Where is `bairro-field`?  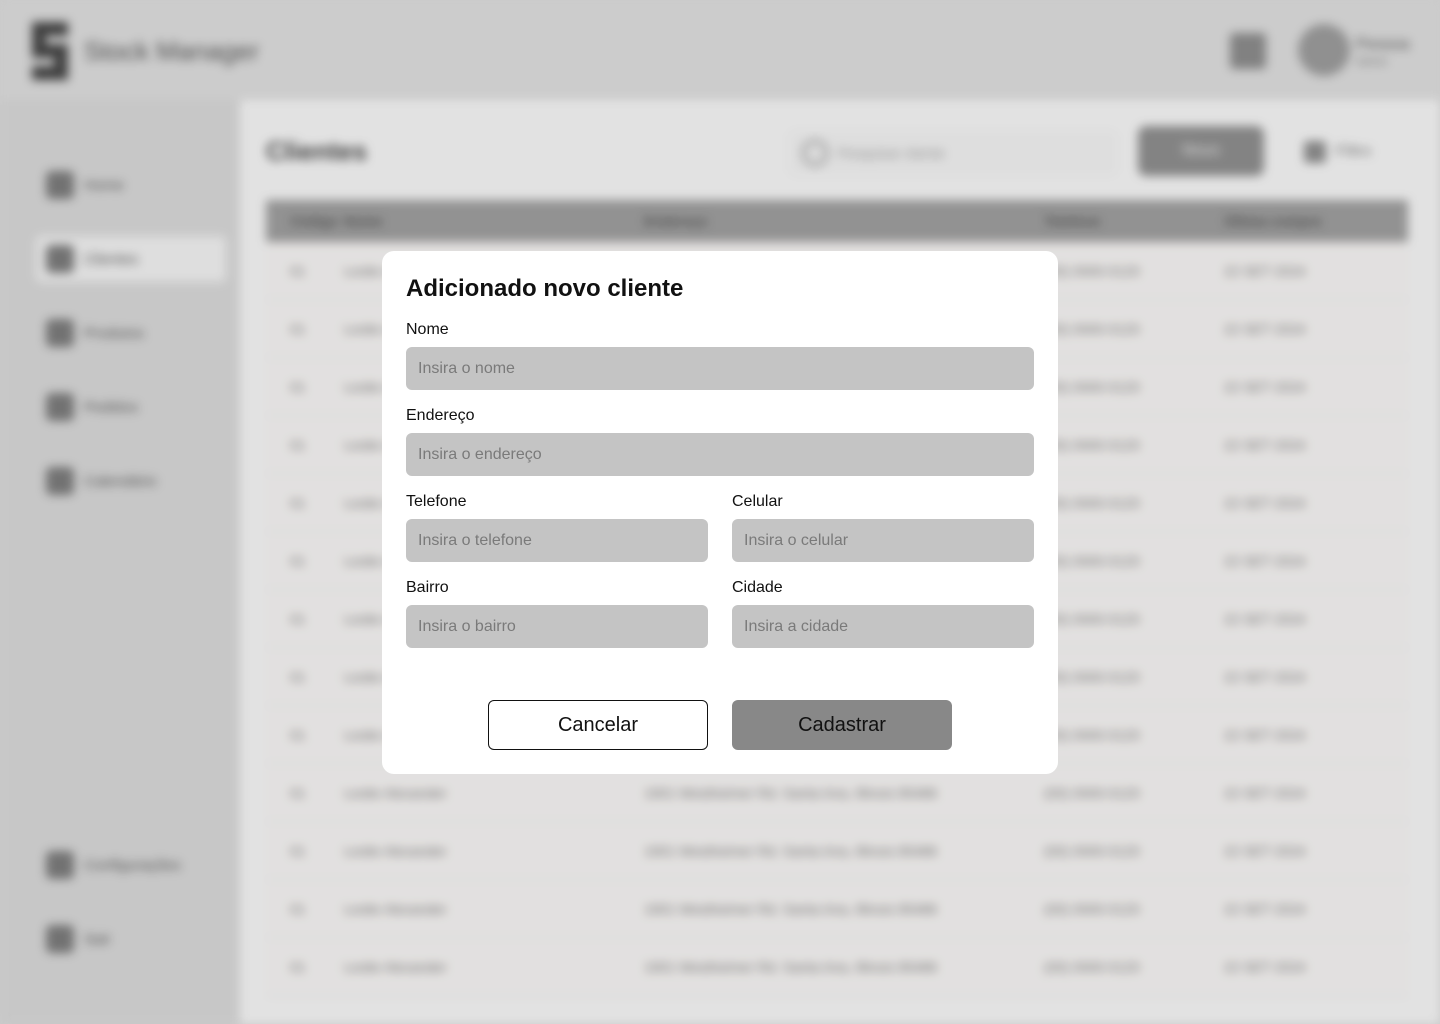
bairro-field is located at coordinates (557, 626).